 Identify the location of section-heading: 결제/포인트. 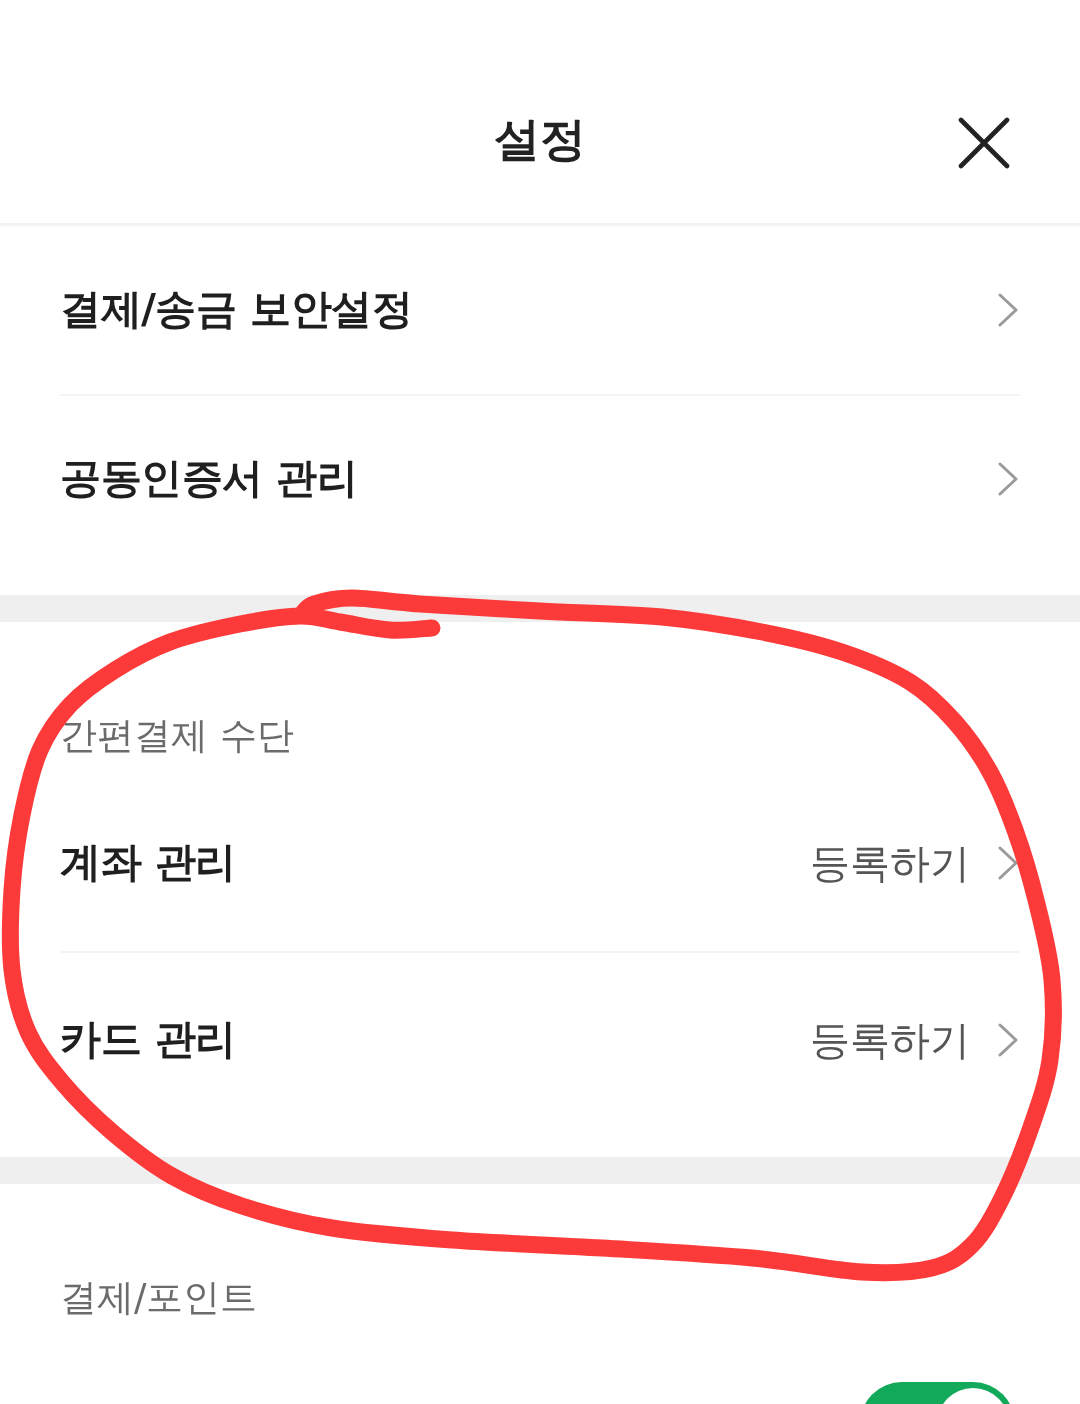
(159, 1298).